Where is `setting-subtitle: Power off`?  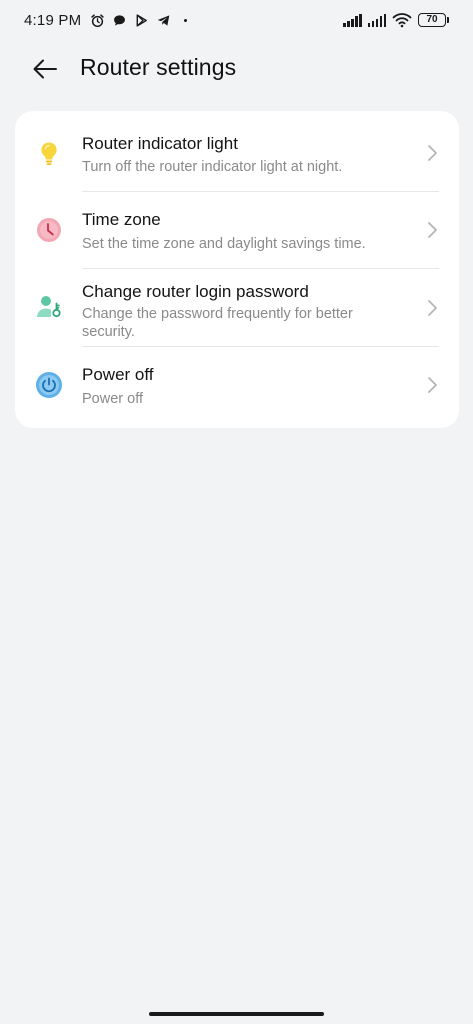
setting-subtitle: Power off is located at coordinates (112, 399).